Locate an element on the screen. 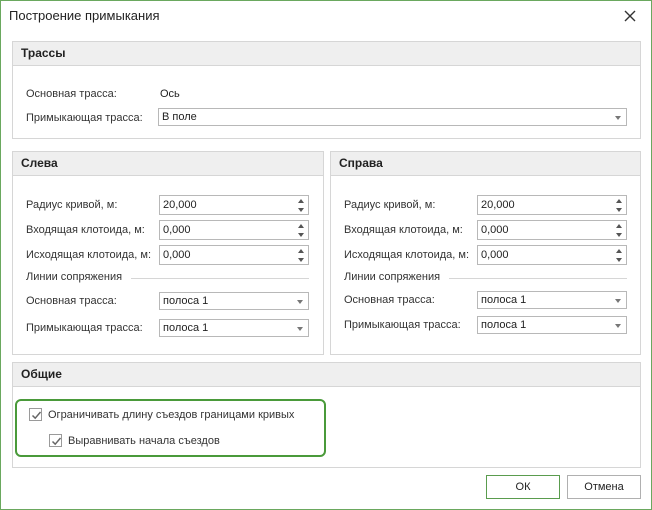 The height and width of the screenshot is (510, 652). general-header: Общие is located at coordinates (326, 375).